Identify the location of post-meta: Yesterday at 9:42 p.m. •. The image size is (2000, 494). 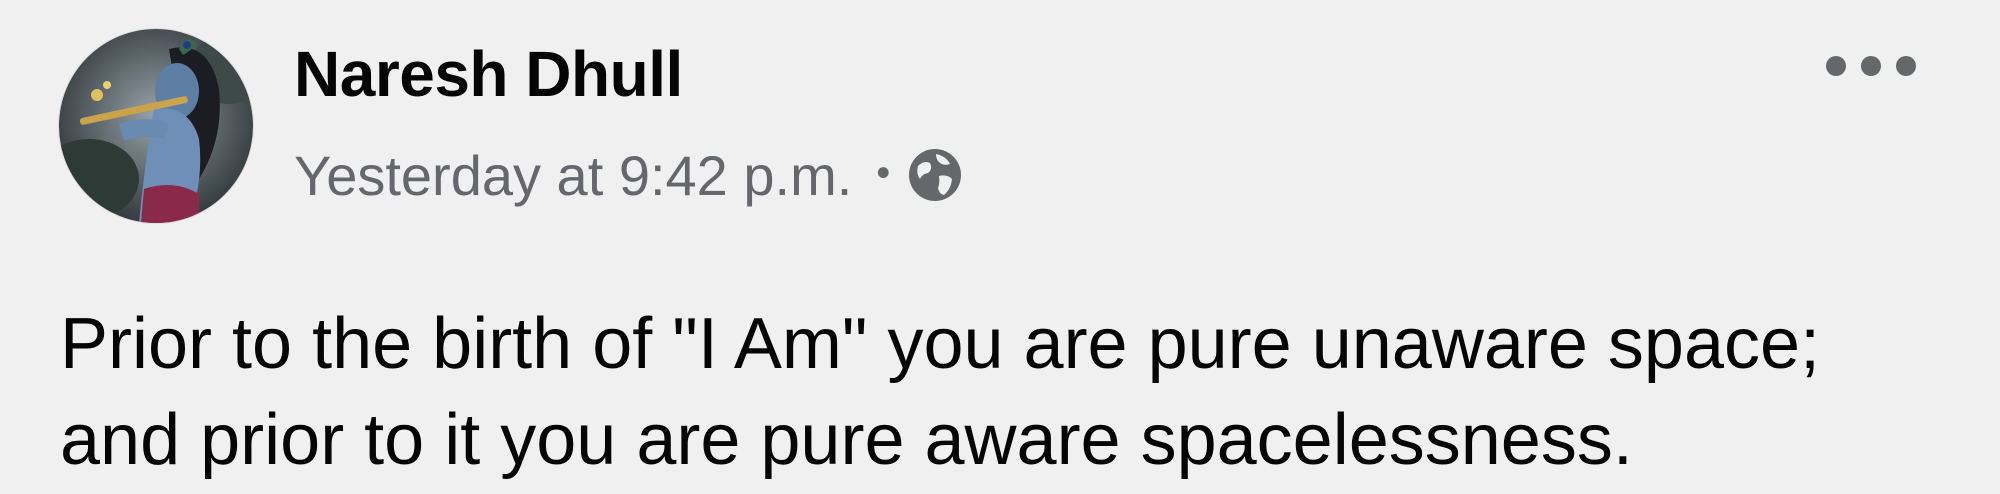
(629, 175).